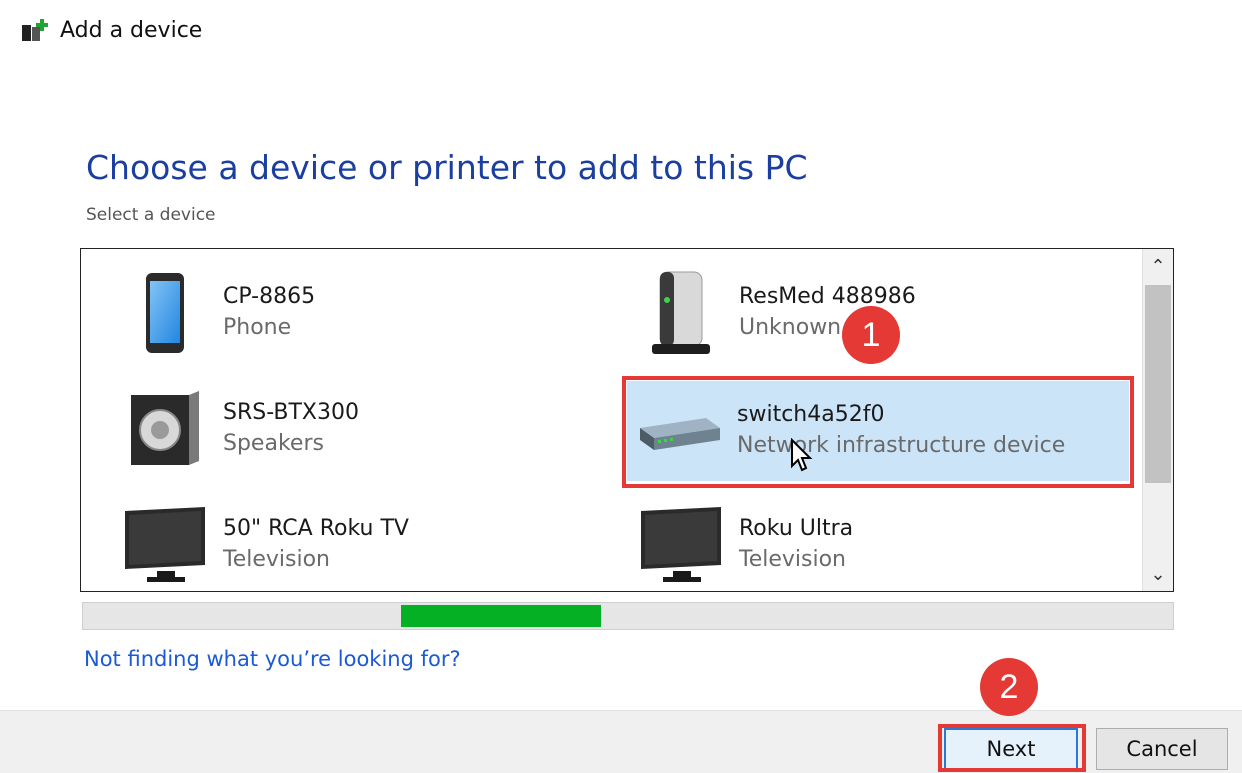 This screenshot has width=1242, height=773. What do you see at coordinates (681, 313) in the screenshot?
I see `server-icon` at bounding box center [681, 313].